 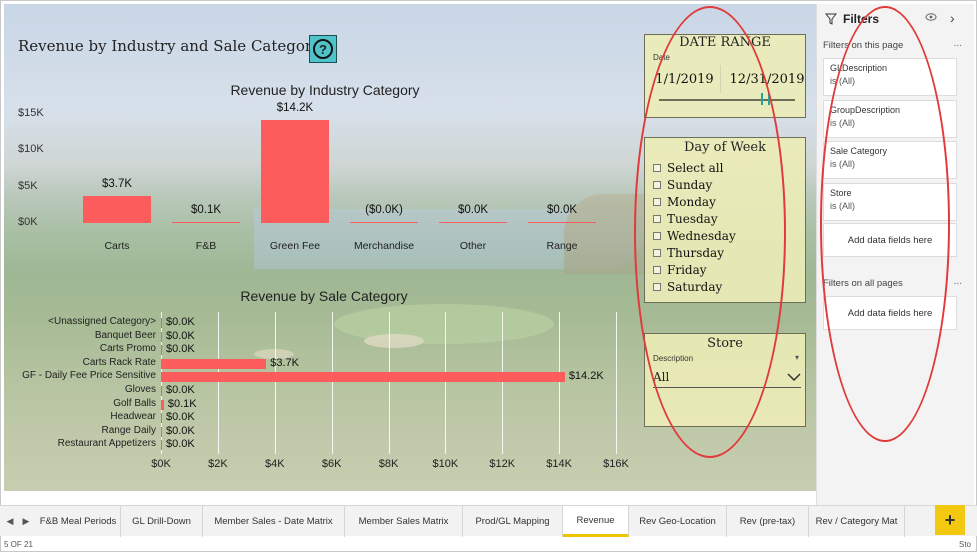 I want to click on industry-category-label: Other, so click(x=473, y=246).